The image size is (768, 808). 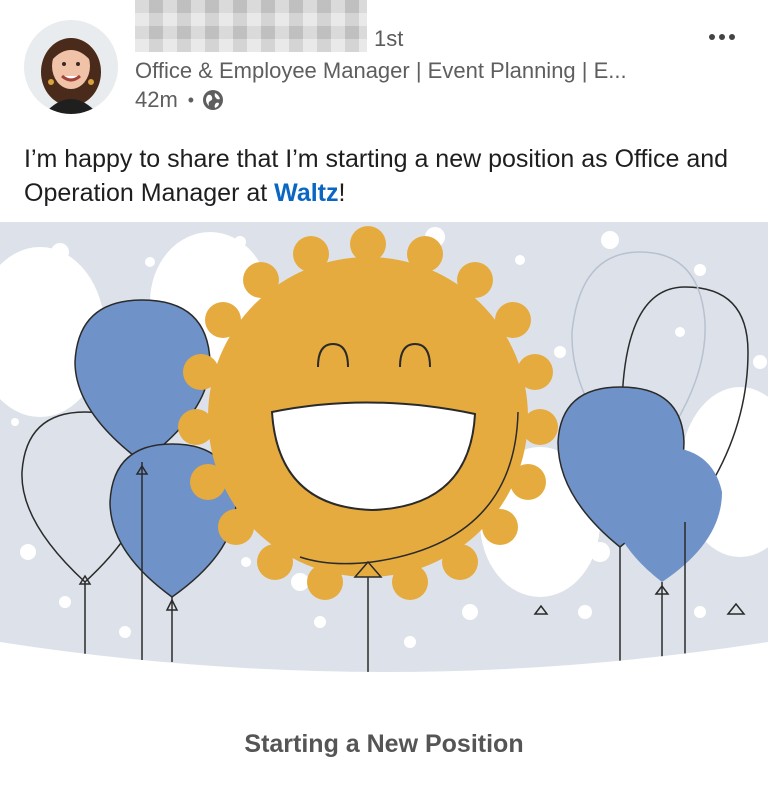 I want to click on author-name-redacted, so click(x=251, y=26).